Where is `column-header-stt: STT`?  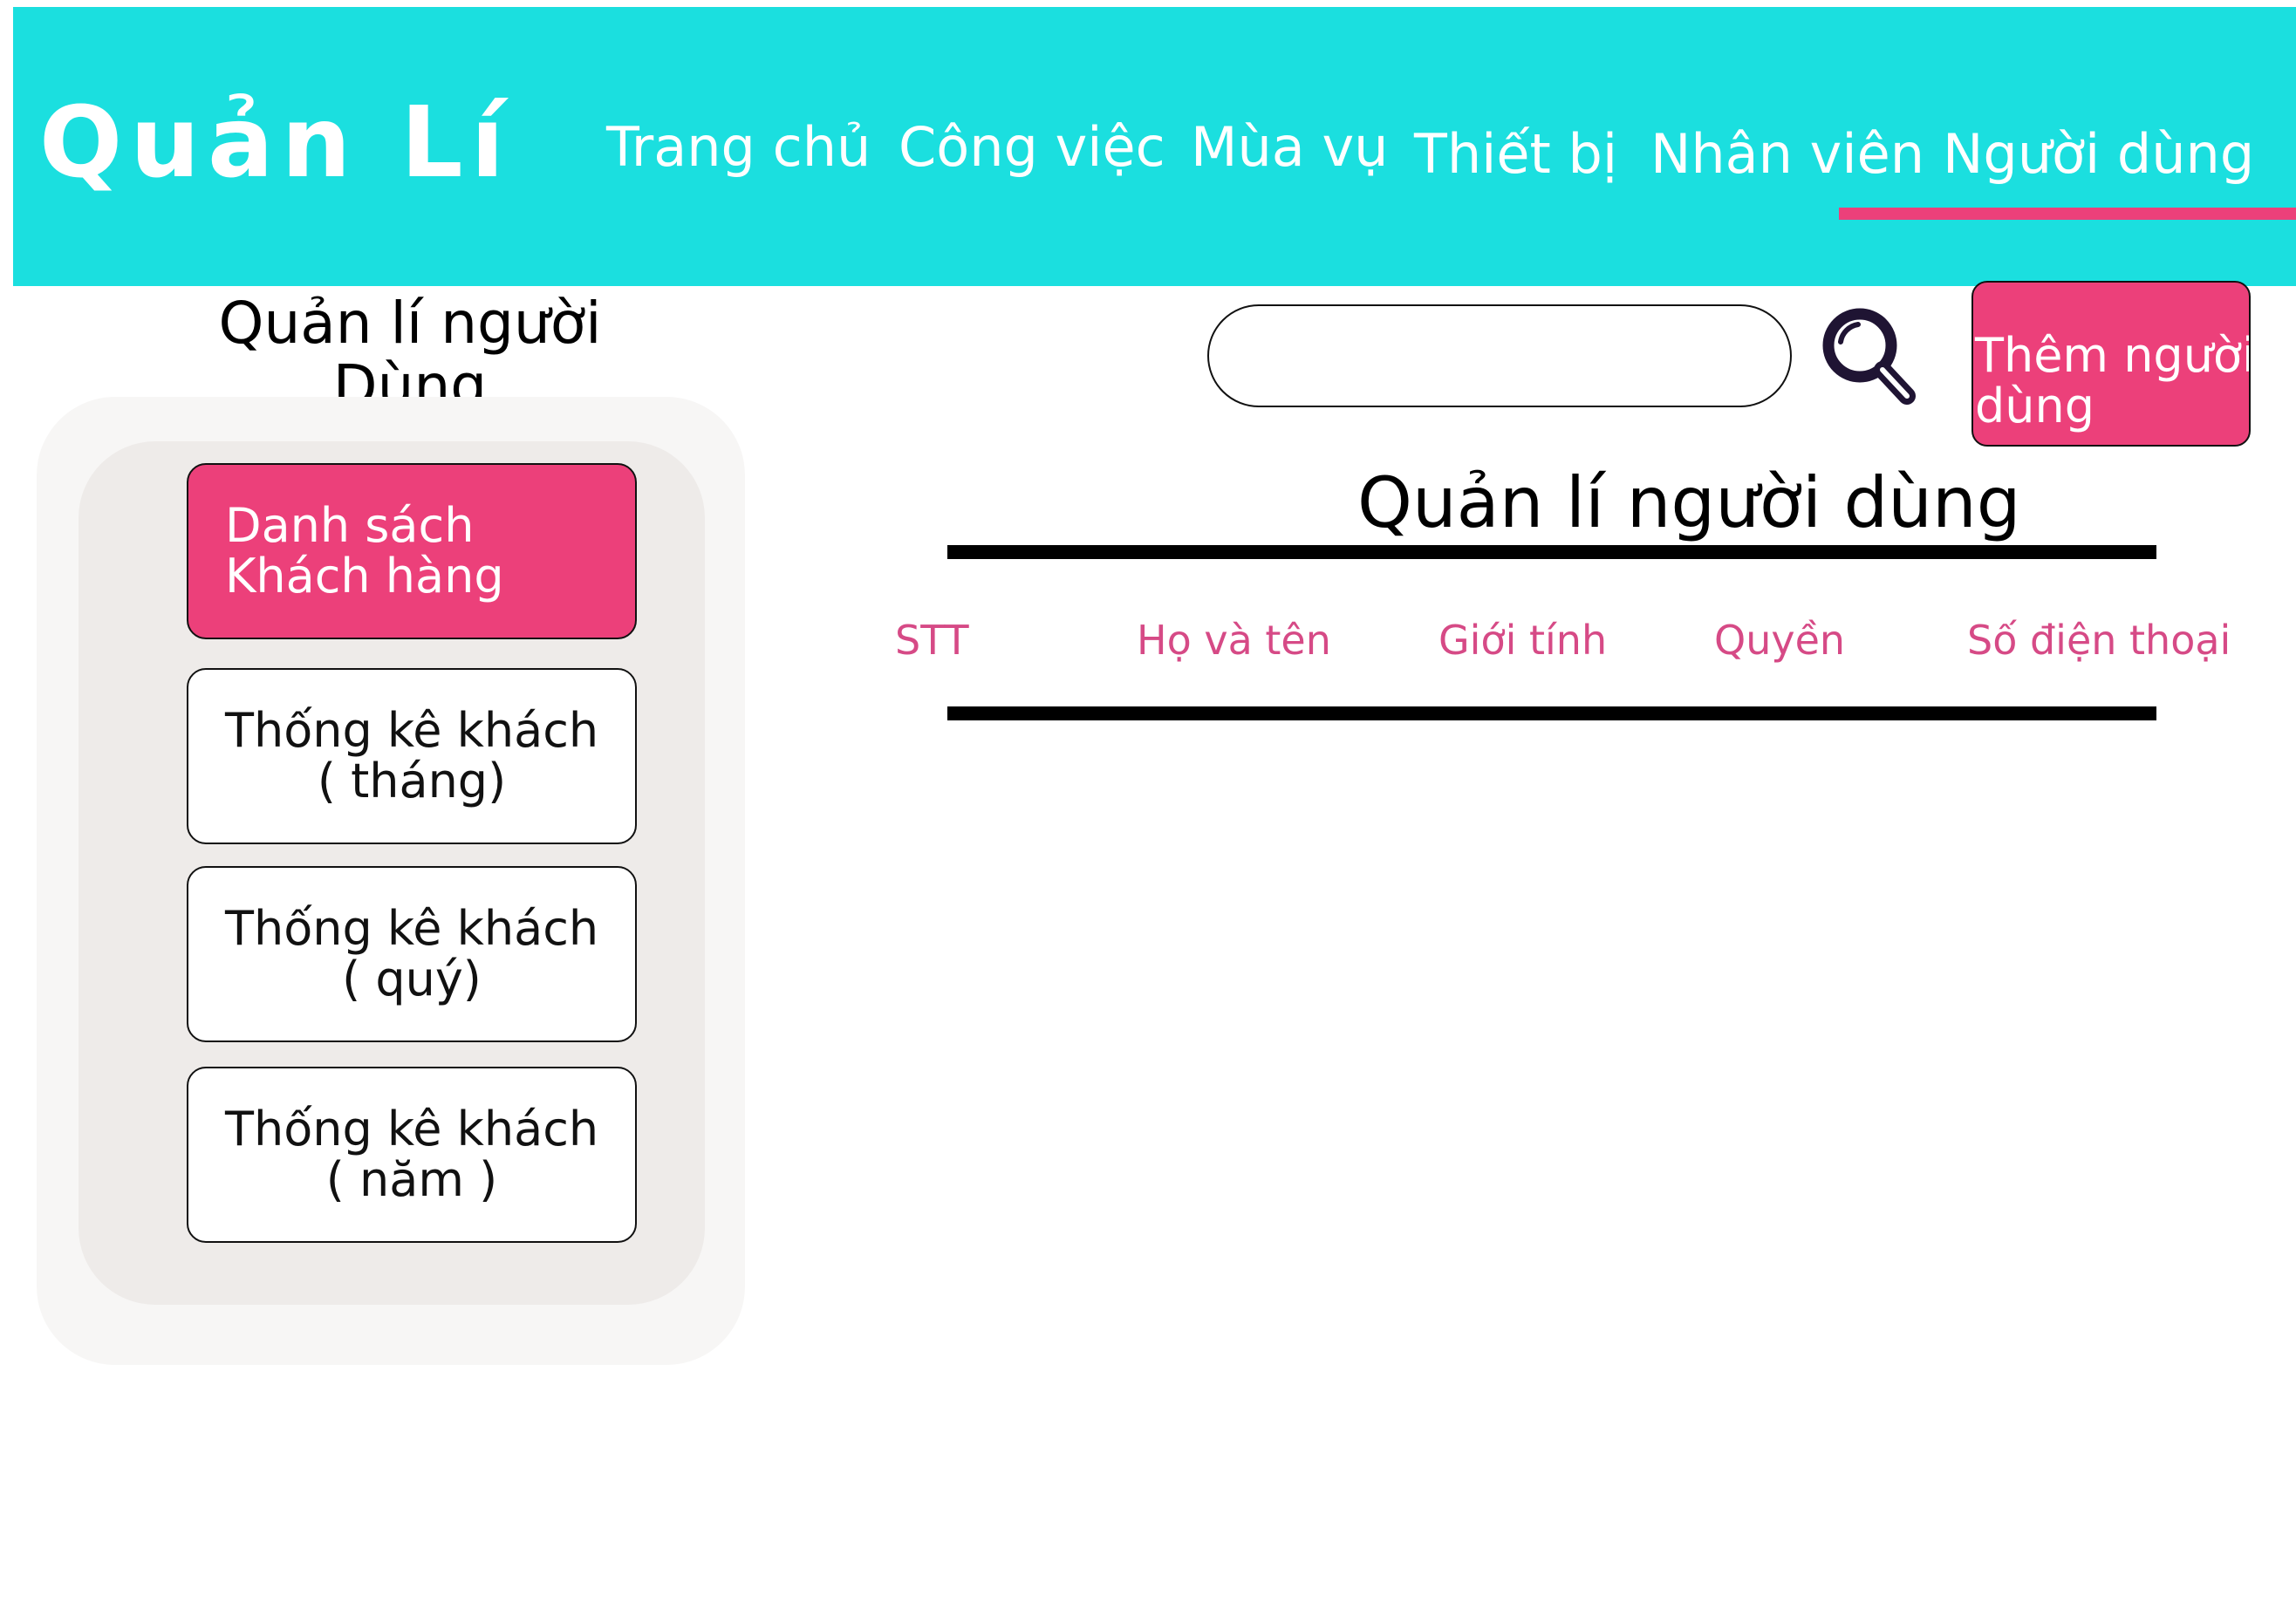 column-header-stt: STT is located at coordinates (932, 640).